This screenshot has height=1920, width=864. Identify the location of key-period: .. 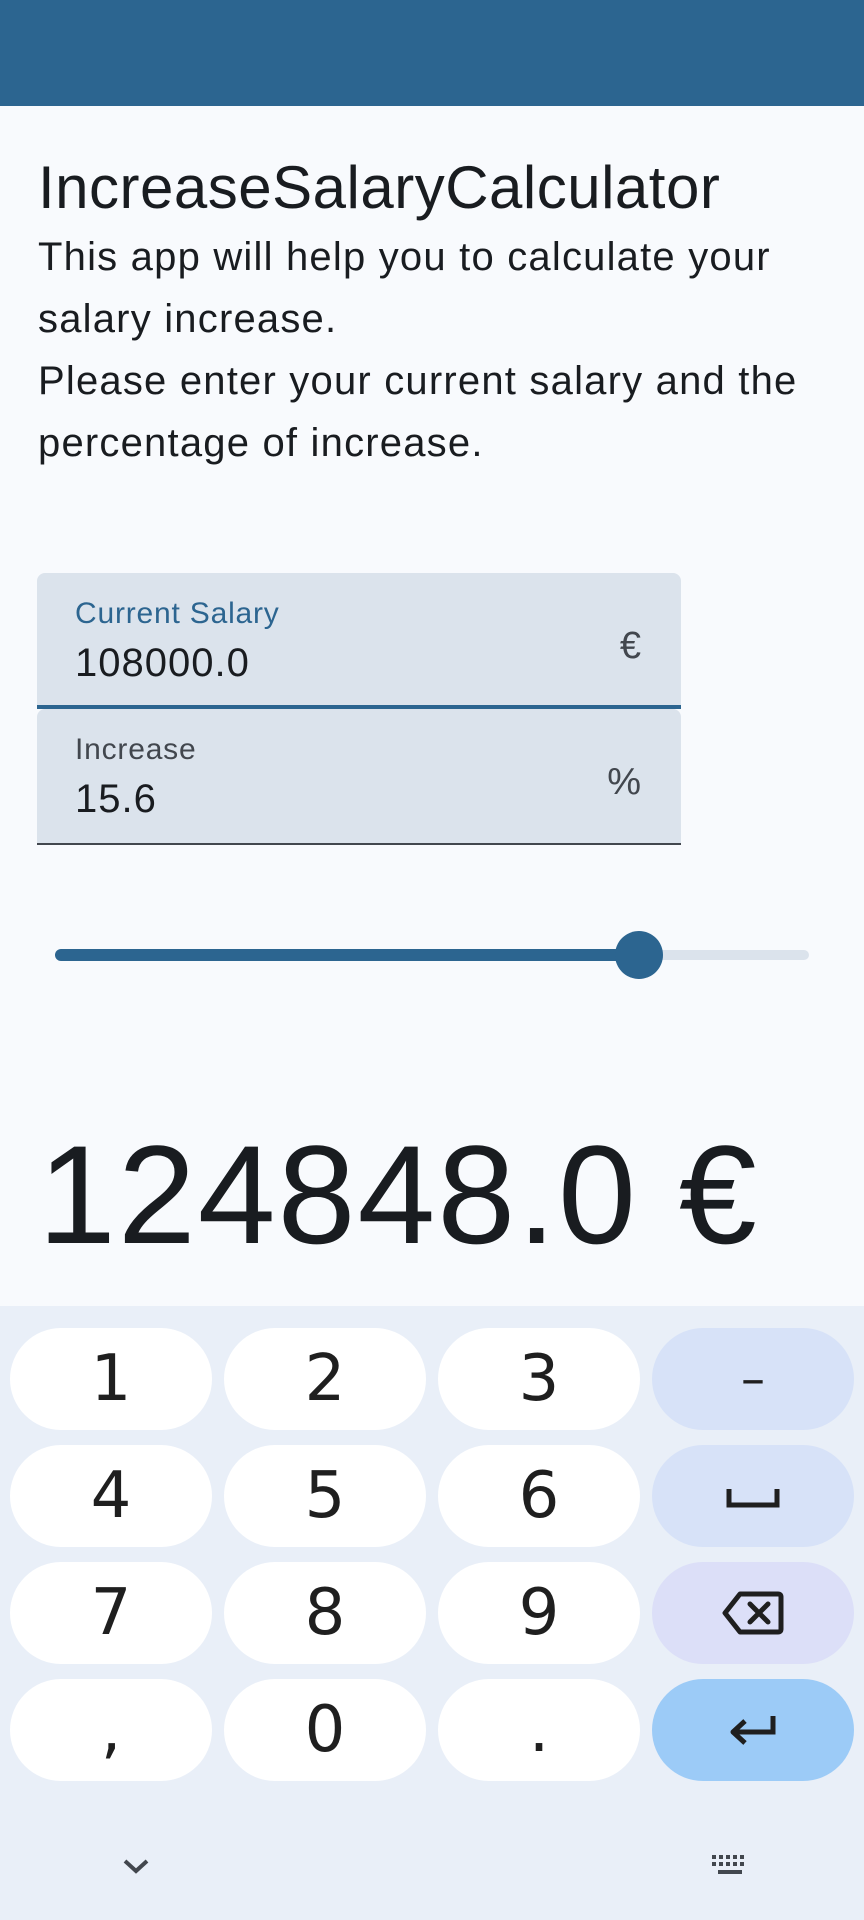
(539, 1730).